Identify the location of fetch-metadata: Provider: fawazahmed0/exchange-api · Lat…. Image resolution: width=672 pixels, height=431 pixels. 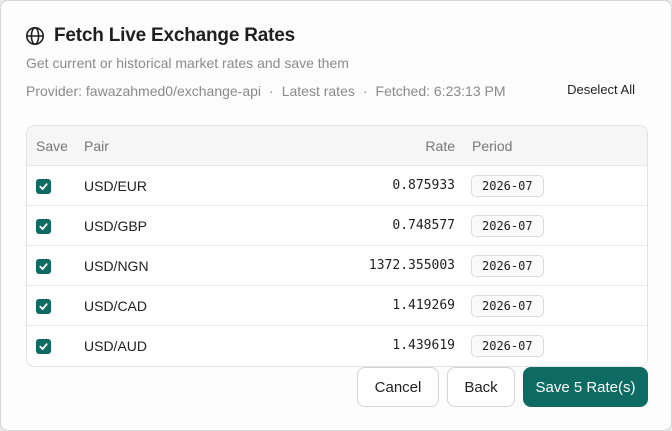
(266, 91).